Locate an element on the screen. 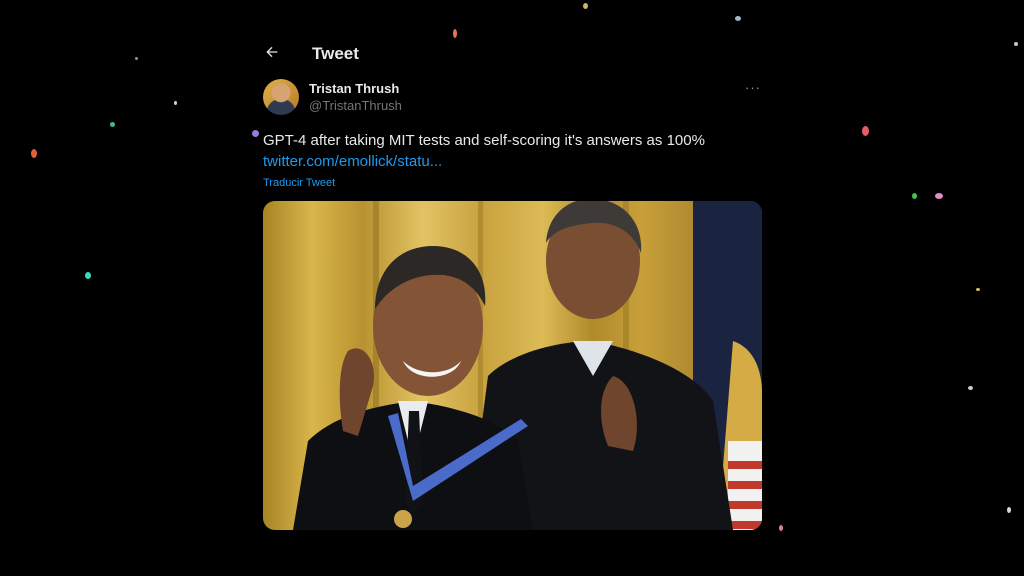  tweet-author: Tristan Thrush @TristanThrush is located at coordinates (332, 97).